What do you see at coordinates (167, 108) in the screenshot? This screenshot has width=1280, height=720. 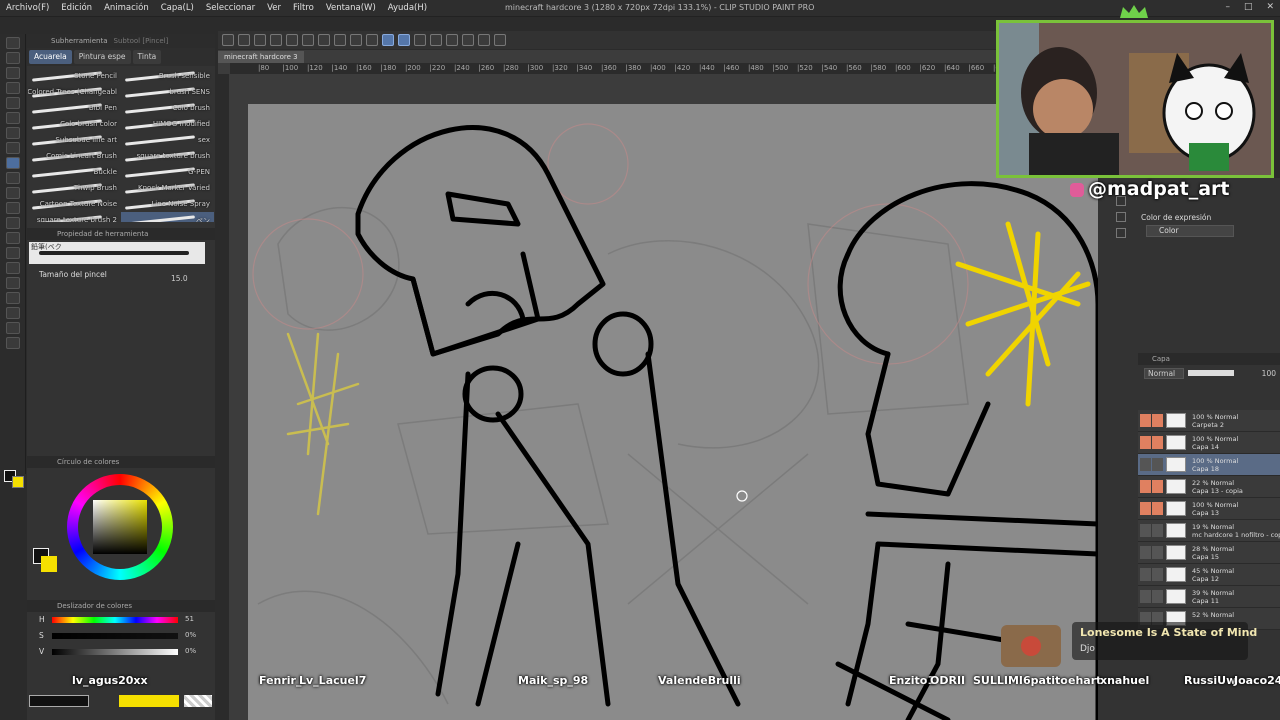 I see `brush-item: Colo brush` at bounding box center [167, 108].